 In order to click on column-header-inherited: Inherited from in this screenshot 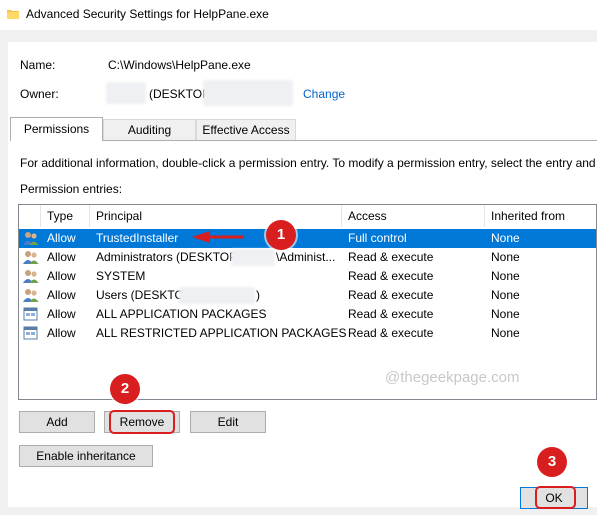, I will do `click(540, 216)`.